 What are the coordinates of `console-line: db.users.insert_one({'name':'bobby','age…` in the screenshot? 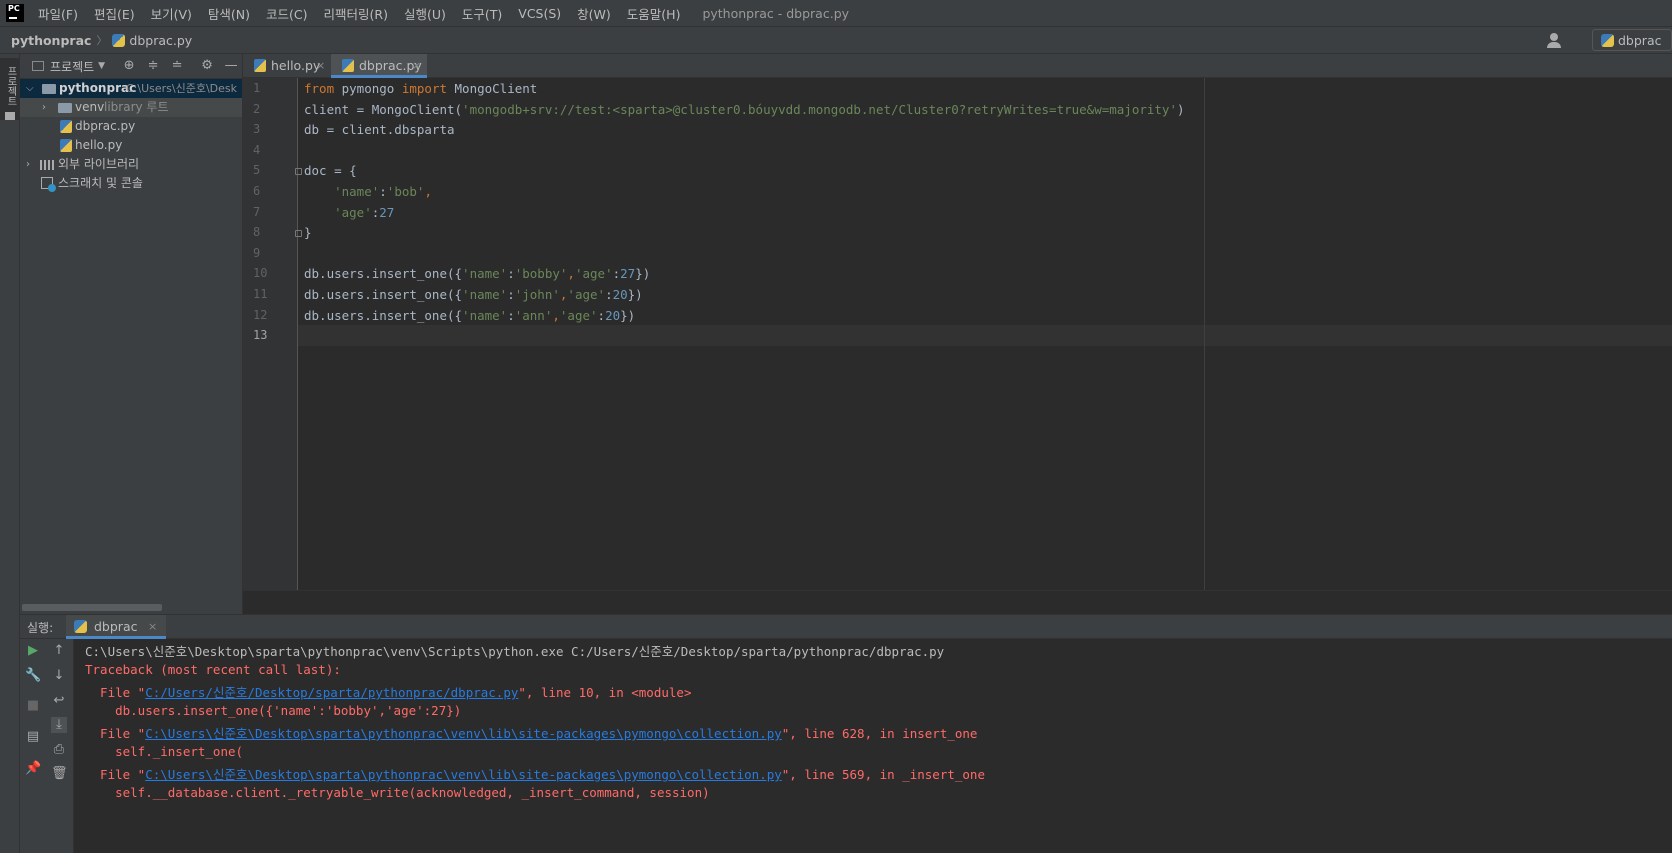 It's located at (273, 710).